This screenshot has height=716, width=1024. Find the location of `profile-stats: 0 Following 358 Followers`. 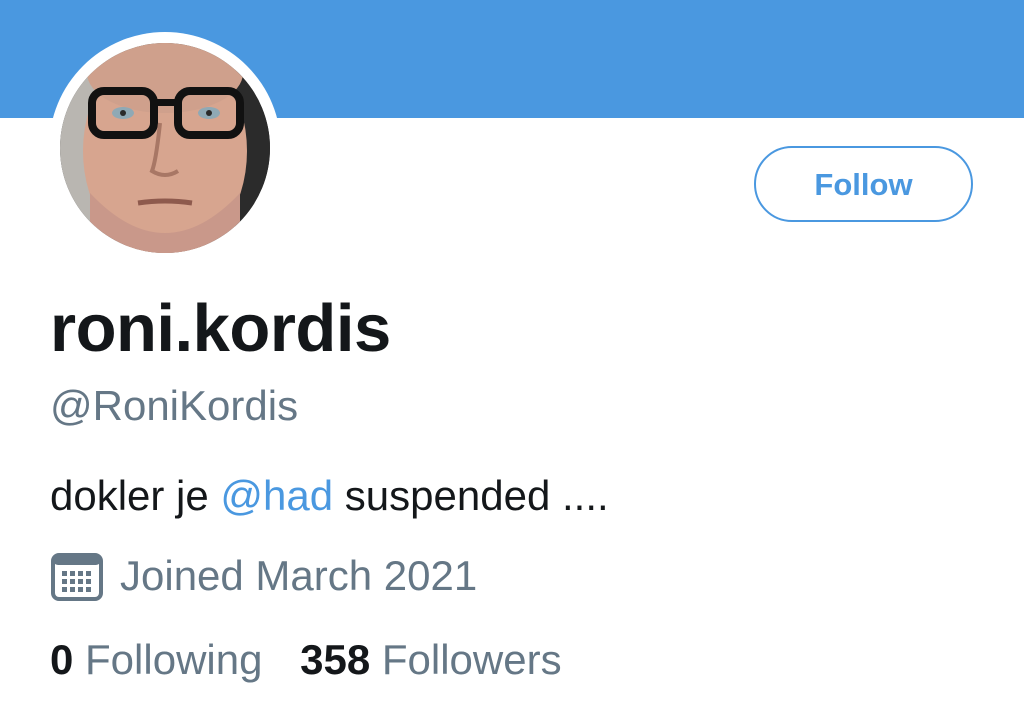

profile-stats: 0 Following 358 Followers is located at coordinates (319, 660).